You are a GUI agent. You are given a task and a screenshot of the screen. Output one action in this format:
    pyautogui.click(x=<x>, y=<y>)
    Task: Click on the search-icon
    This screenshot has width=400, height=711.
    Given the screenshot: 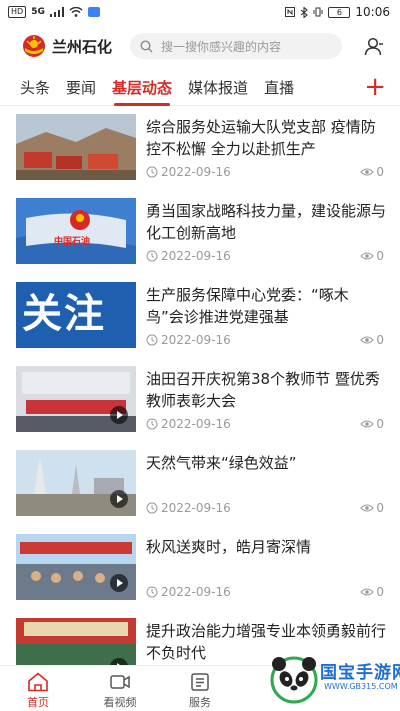 What is the action you would take?
    pyautogui.click(x=146, y=45)
    